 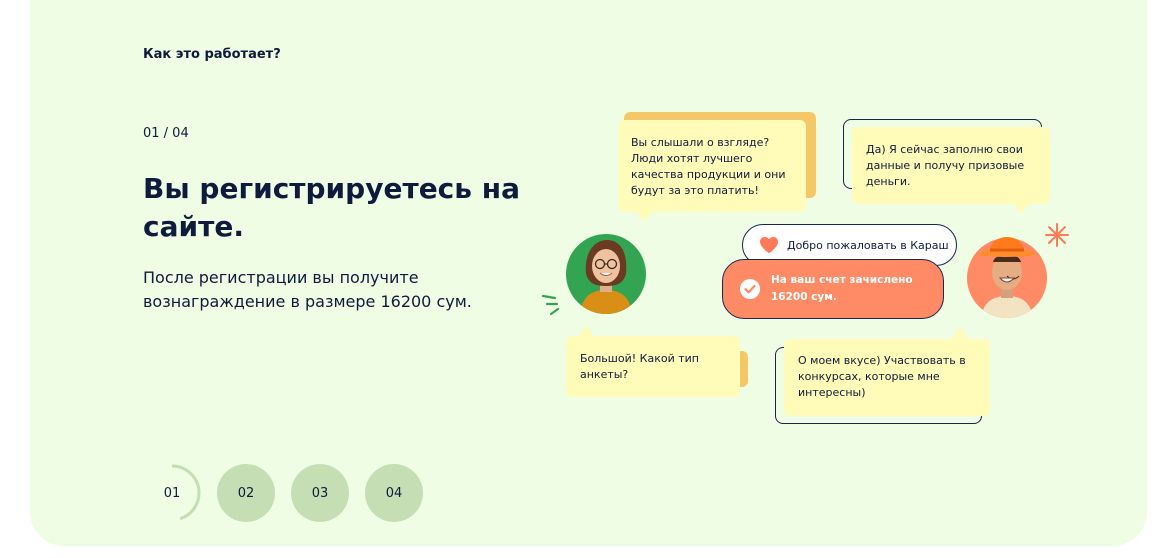 What do you see at coordinates (1007, 247) in the screenshot?
I see `hat-icon` at bounding box center [1007, 247].